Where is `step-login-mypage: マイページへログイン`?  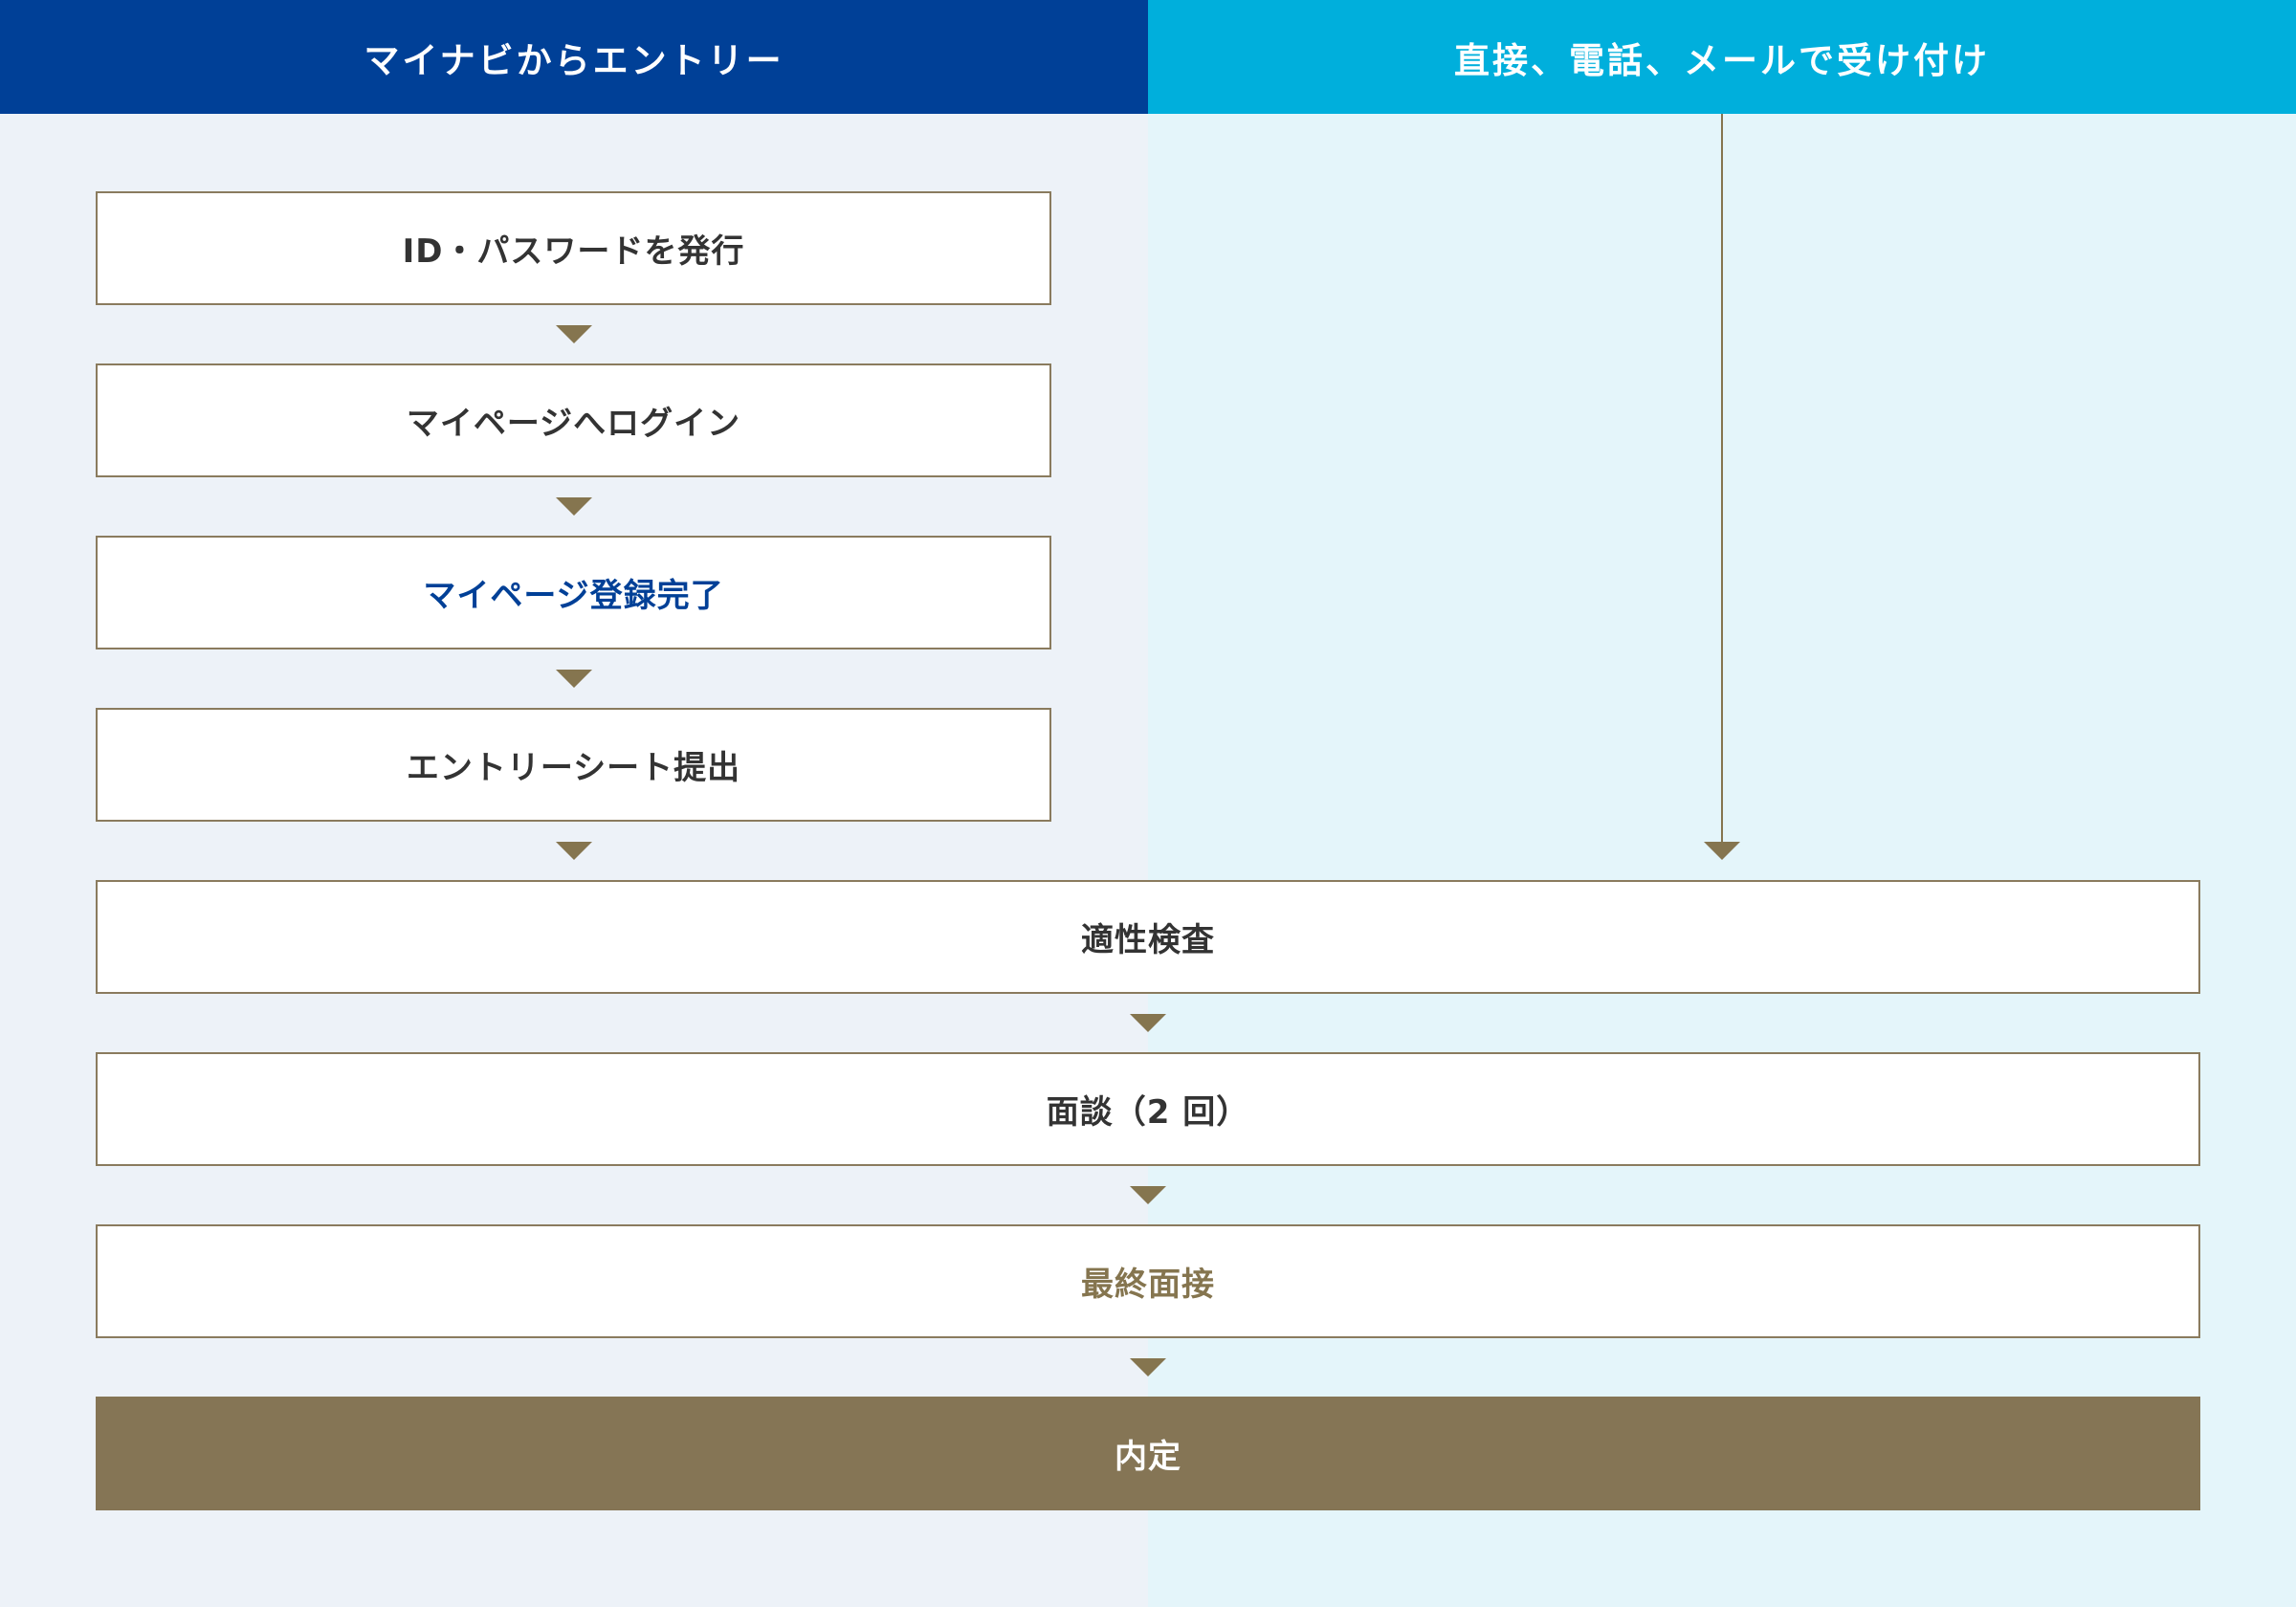 step-login-mypage: マイページへログイン is located at coordinates (574, 420).